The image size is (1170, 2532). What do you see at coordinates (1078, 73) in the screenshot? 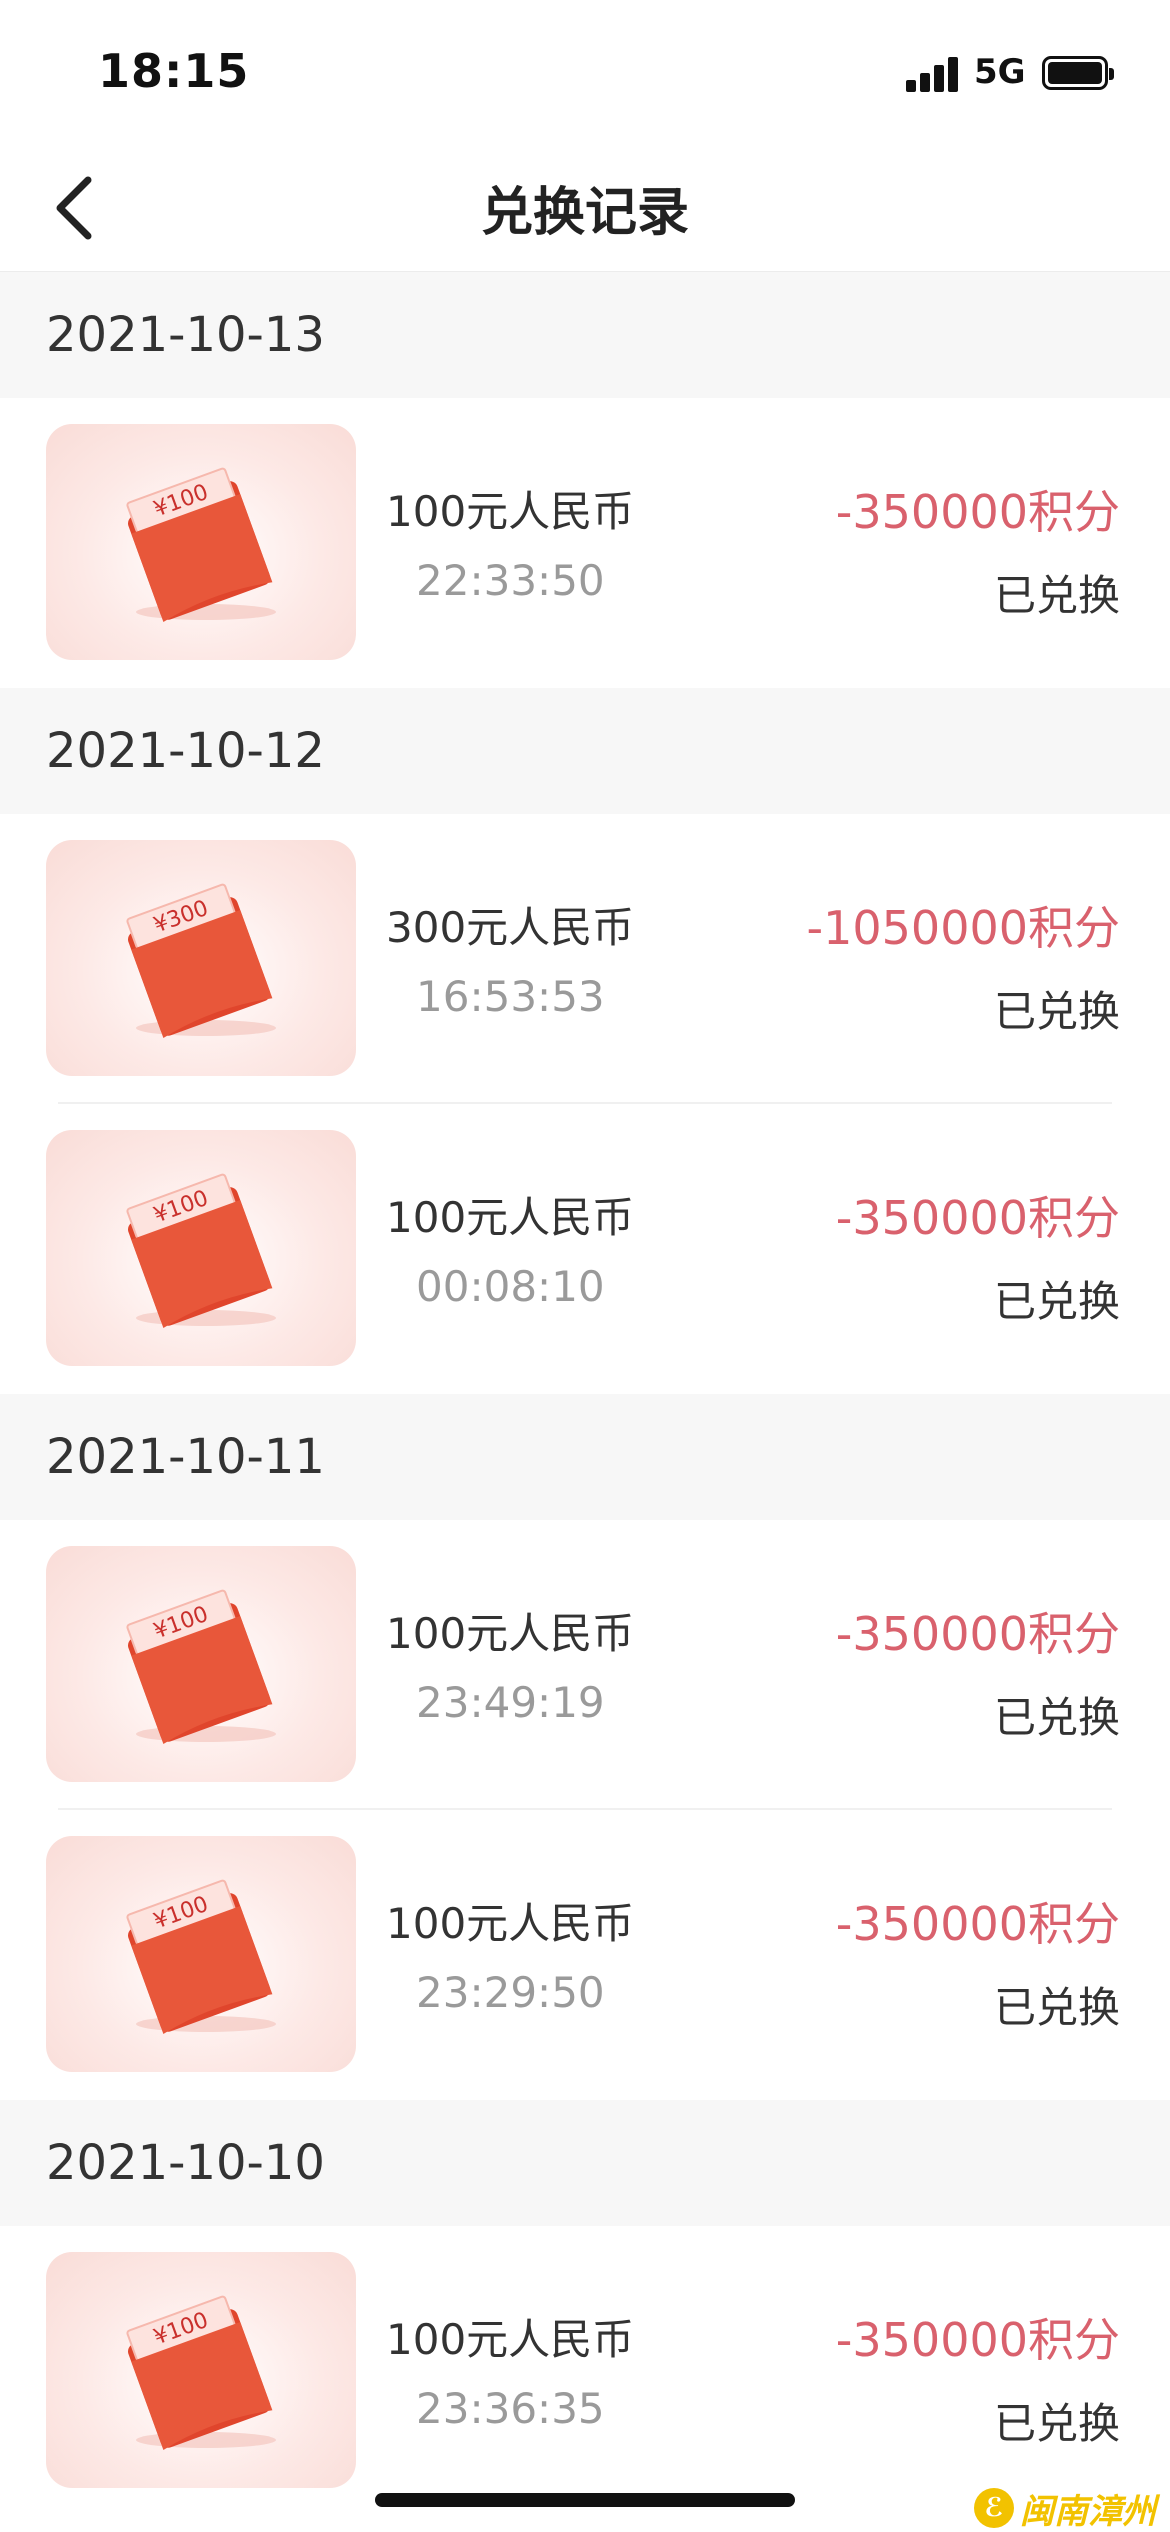
I see `battery-icon` at bounding box center [1078, 73].